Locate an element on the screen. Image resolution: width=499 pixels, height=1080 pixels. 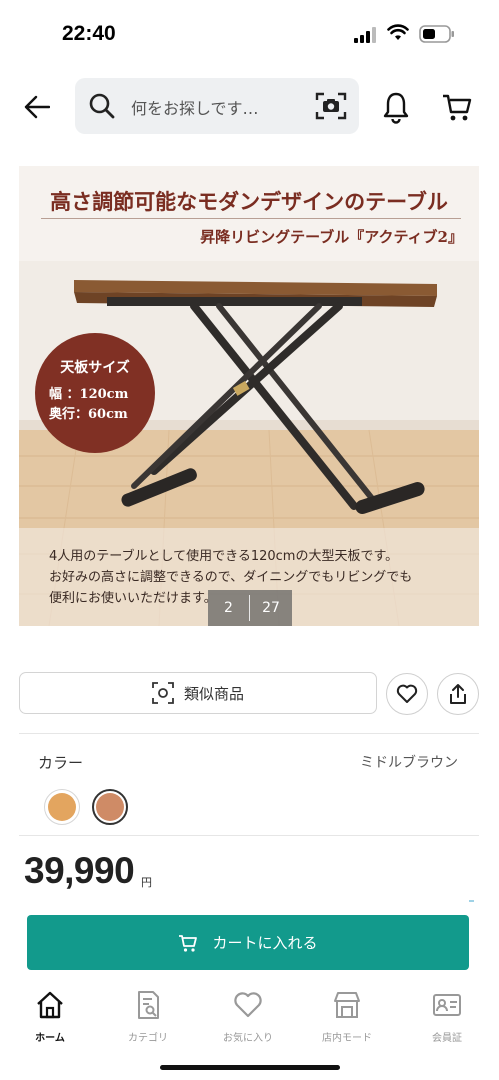
size-badge-title: 天板サイズ is located at coordinates (95, 368).